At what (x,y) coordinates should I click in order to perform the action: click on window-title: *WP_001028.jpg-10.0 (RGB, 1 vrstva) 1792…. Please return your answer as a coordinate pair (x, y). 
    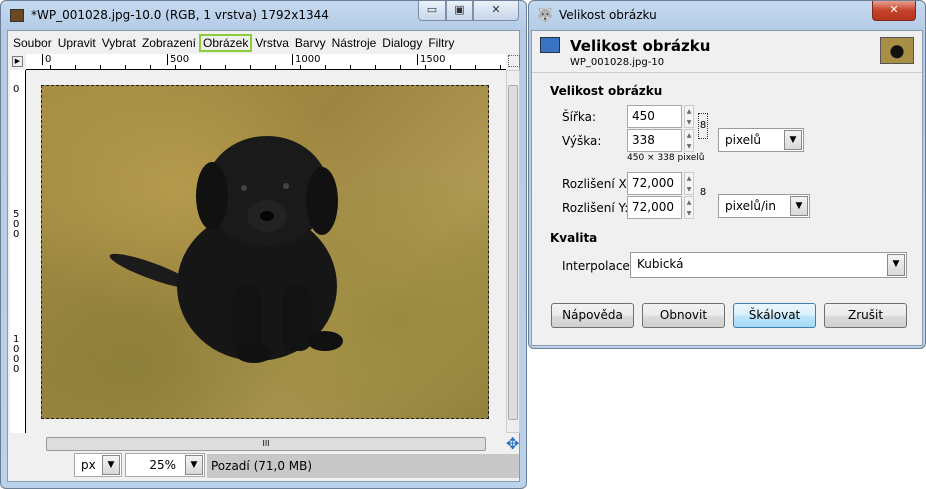
    Looking at the image, I should click on (180, 15).